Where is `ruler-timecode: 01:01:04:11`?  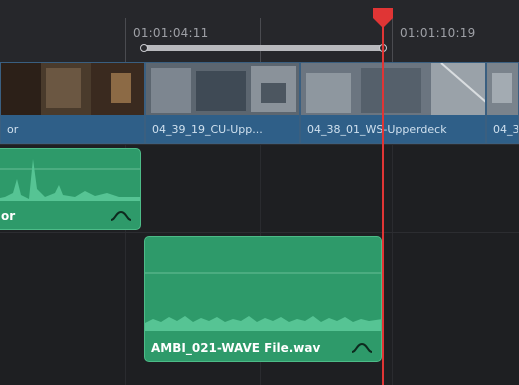 ruler-timecode: 01:01:04:11 is located at coordinates (171, 33).